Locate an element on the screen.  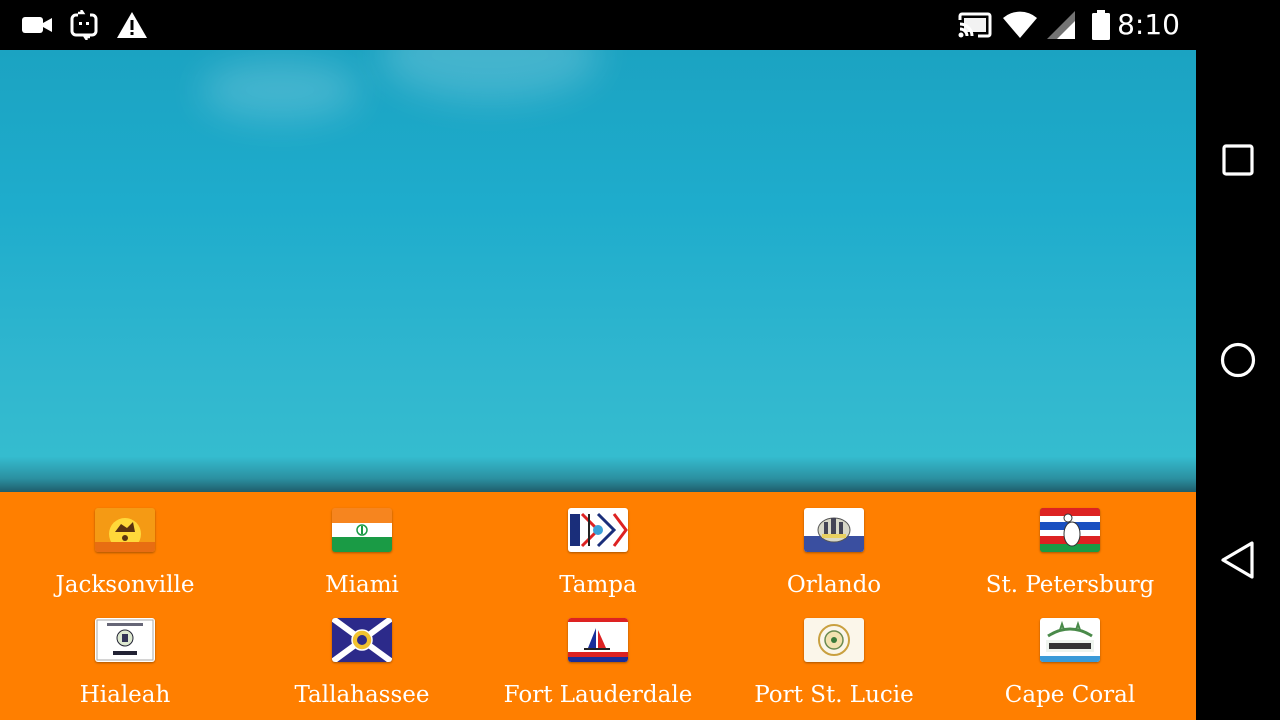
city-tile-miami: Miami is located at coordinates (362, 547).